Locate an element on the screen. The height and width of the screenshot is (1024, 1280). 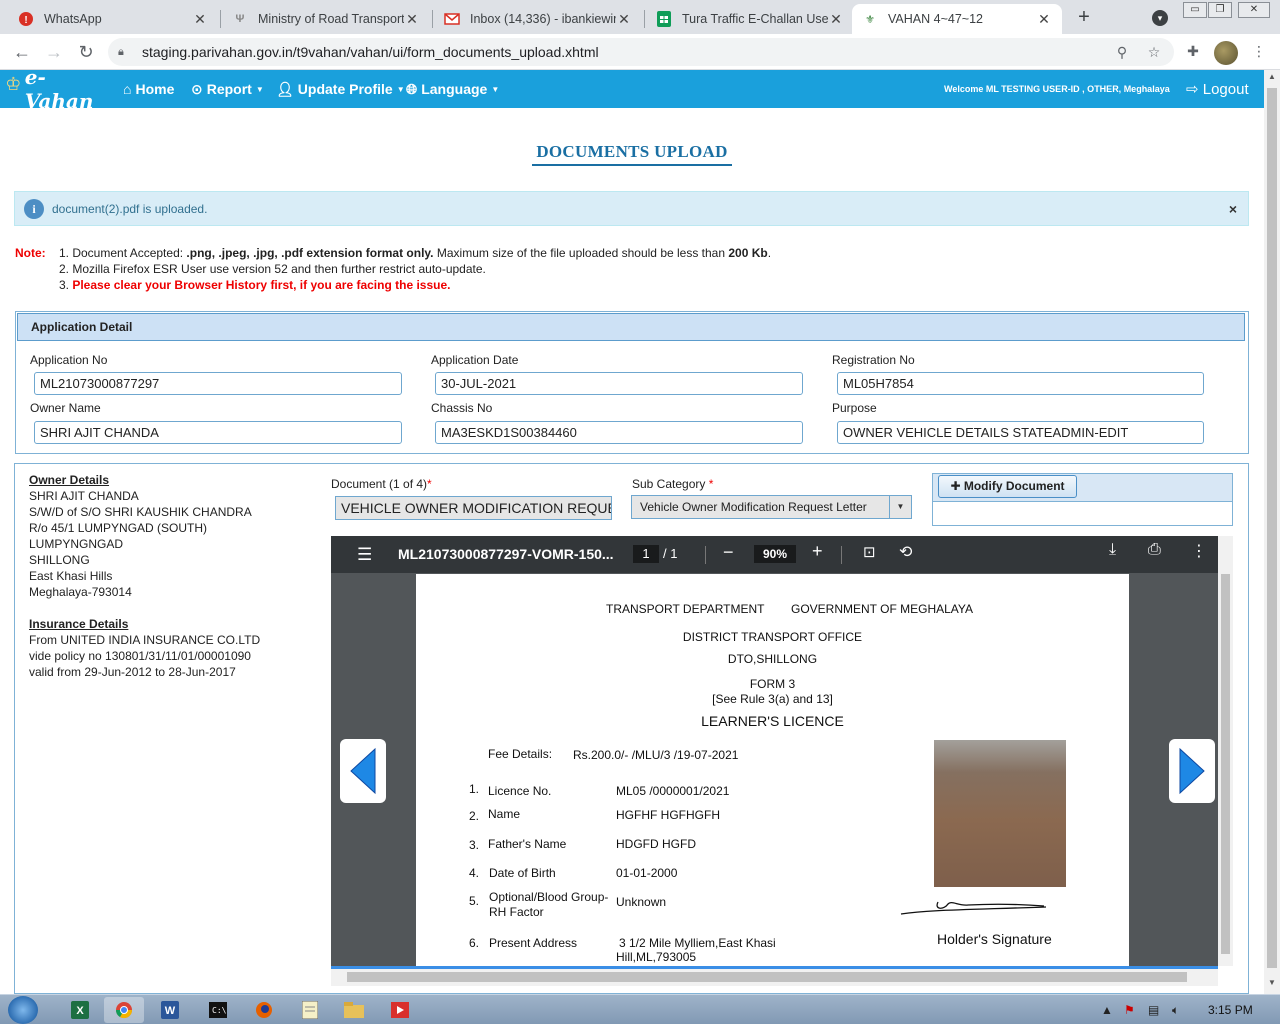
nav-report: ⊙ Report ▼ is located at coordinates (227, 89).